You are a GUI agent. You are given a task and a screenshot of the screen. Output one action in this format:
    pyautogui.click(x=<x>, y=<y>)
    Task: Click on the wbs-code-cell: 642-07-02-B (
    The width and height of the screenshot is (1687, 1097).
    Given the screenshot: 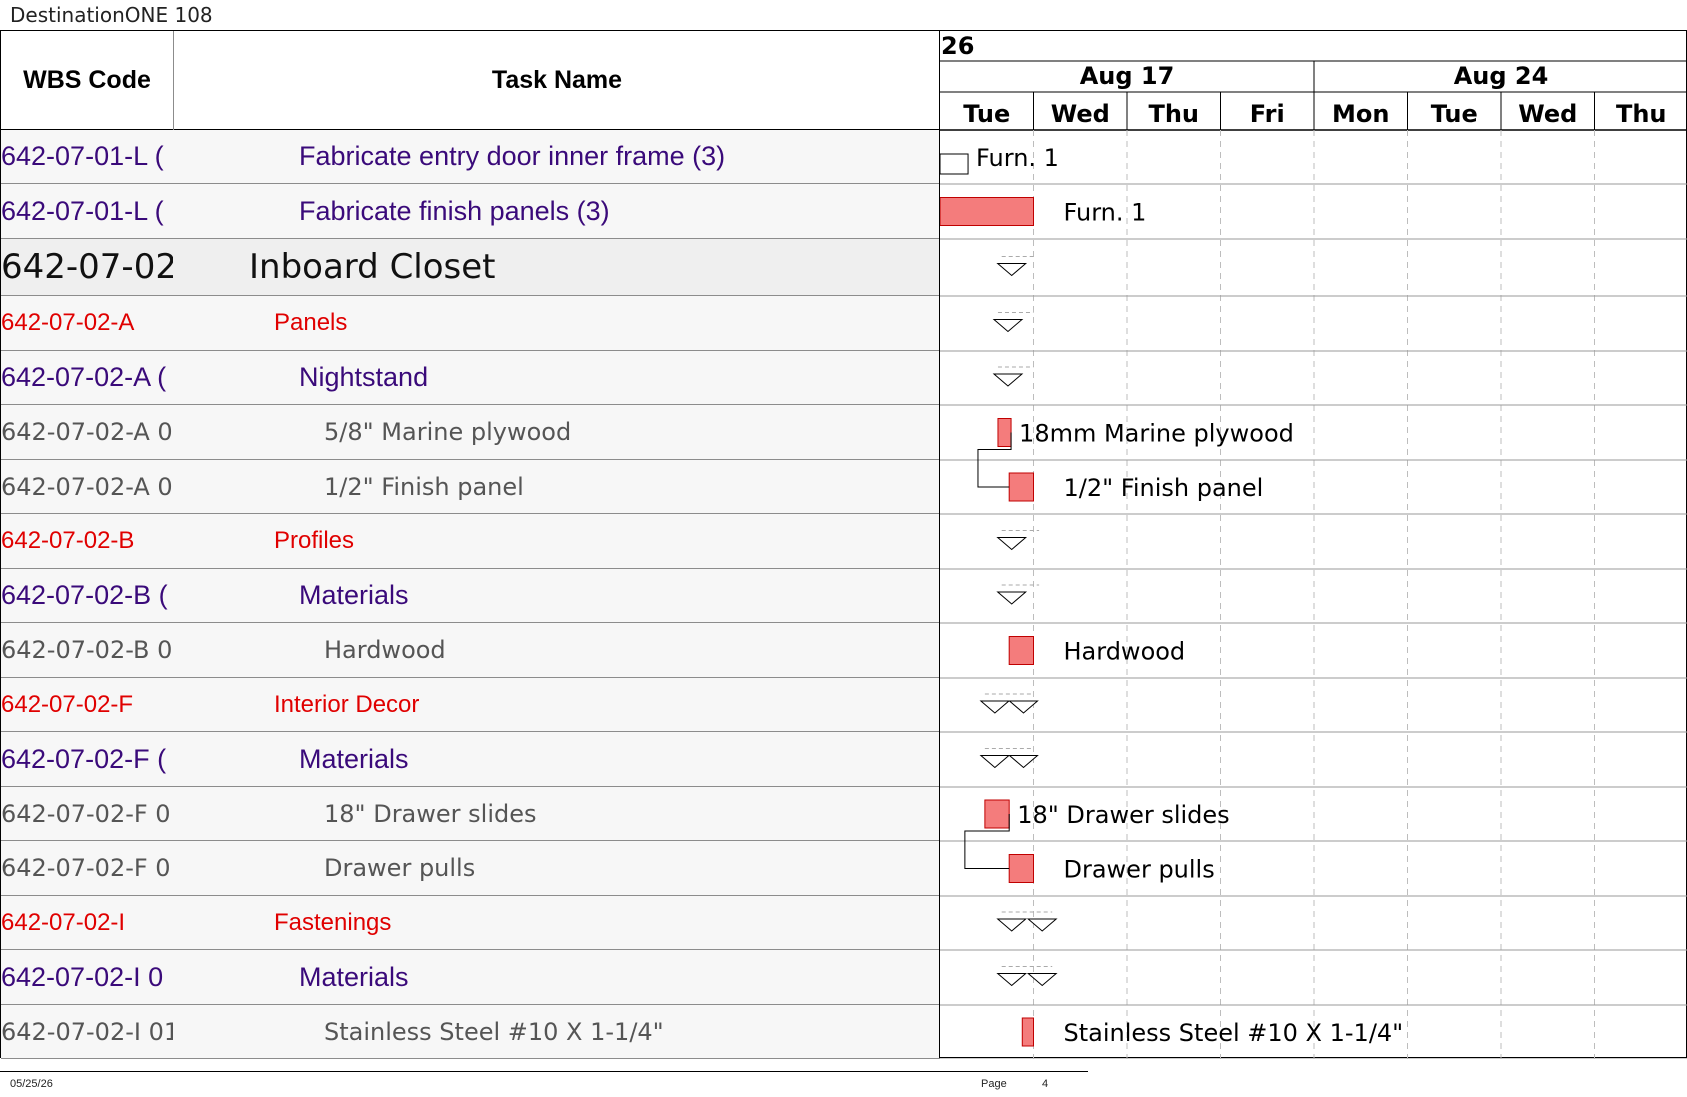 What is the action you would take?
    pyautogui.click(x=84, y=595)
    